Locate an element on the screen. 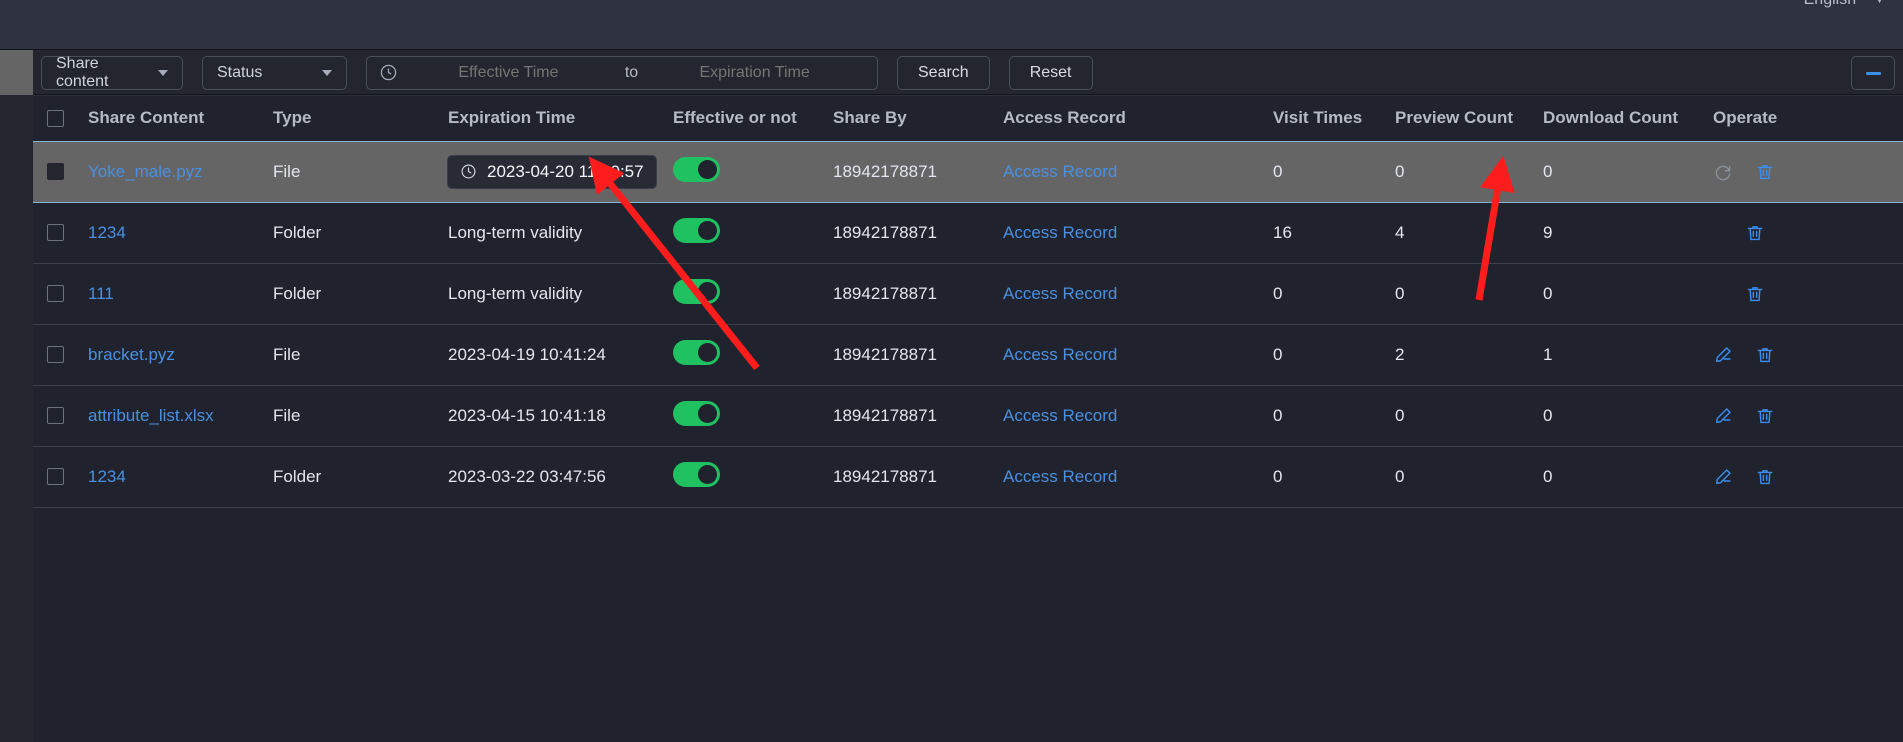  column-header-access-record: Access Record is located at coordinates (1138, 118).